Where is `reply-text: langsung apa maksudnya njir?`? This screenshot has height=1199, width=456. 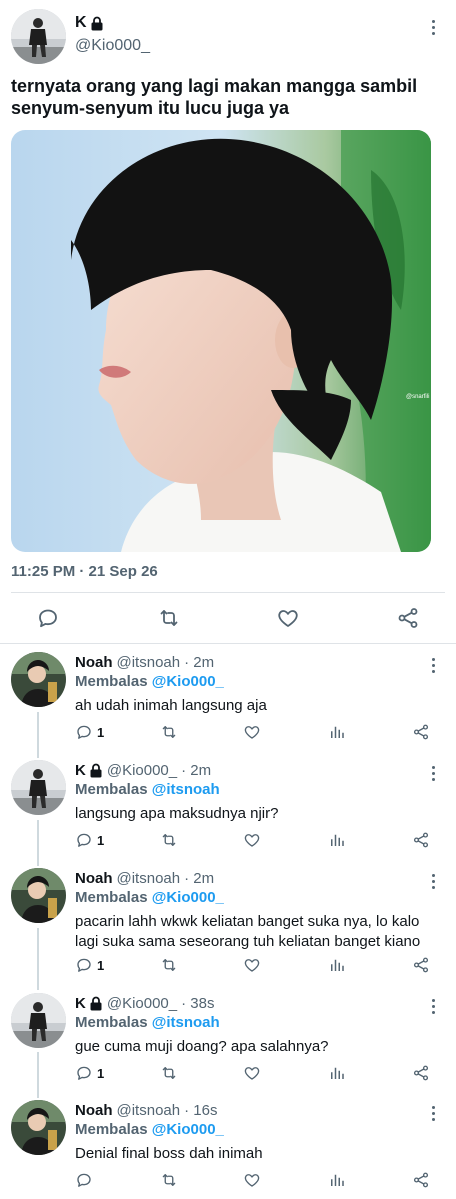 reply-text: langsung apa maksudnya njir? is located at coordinates (177, 813).